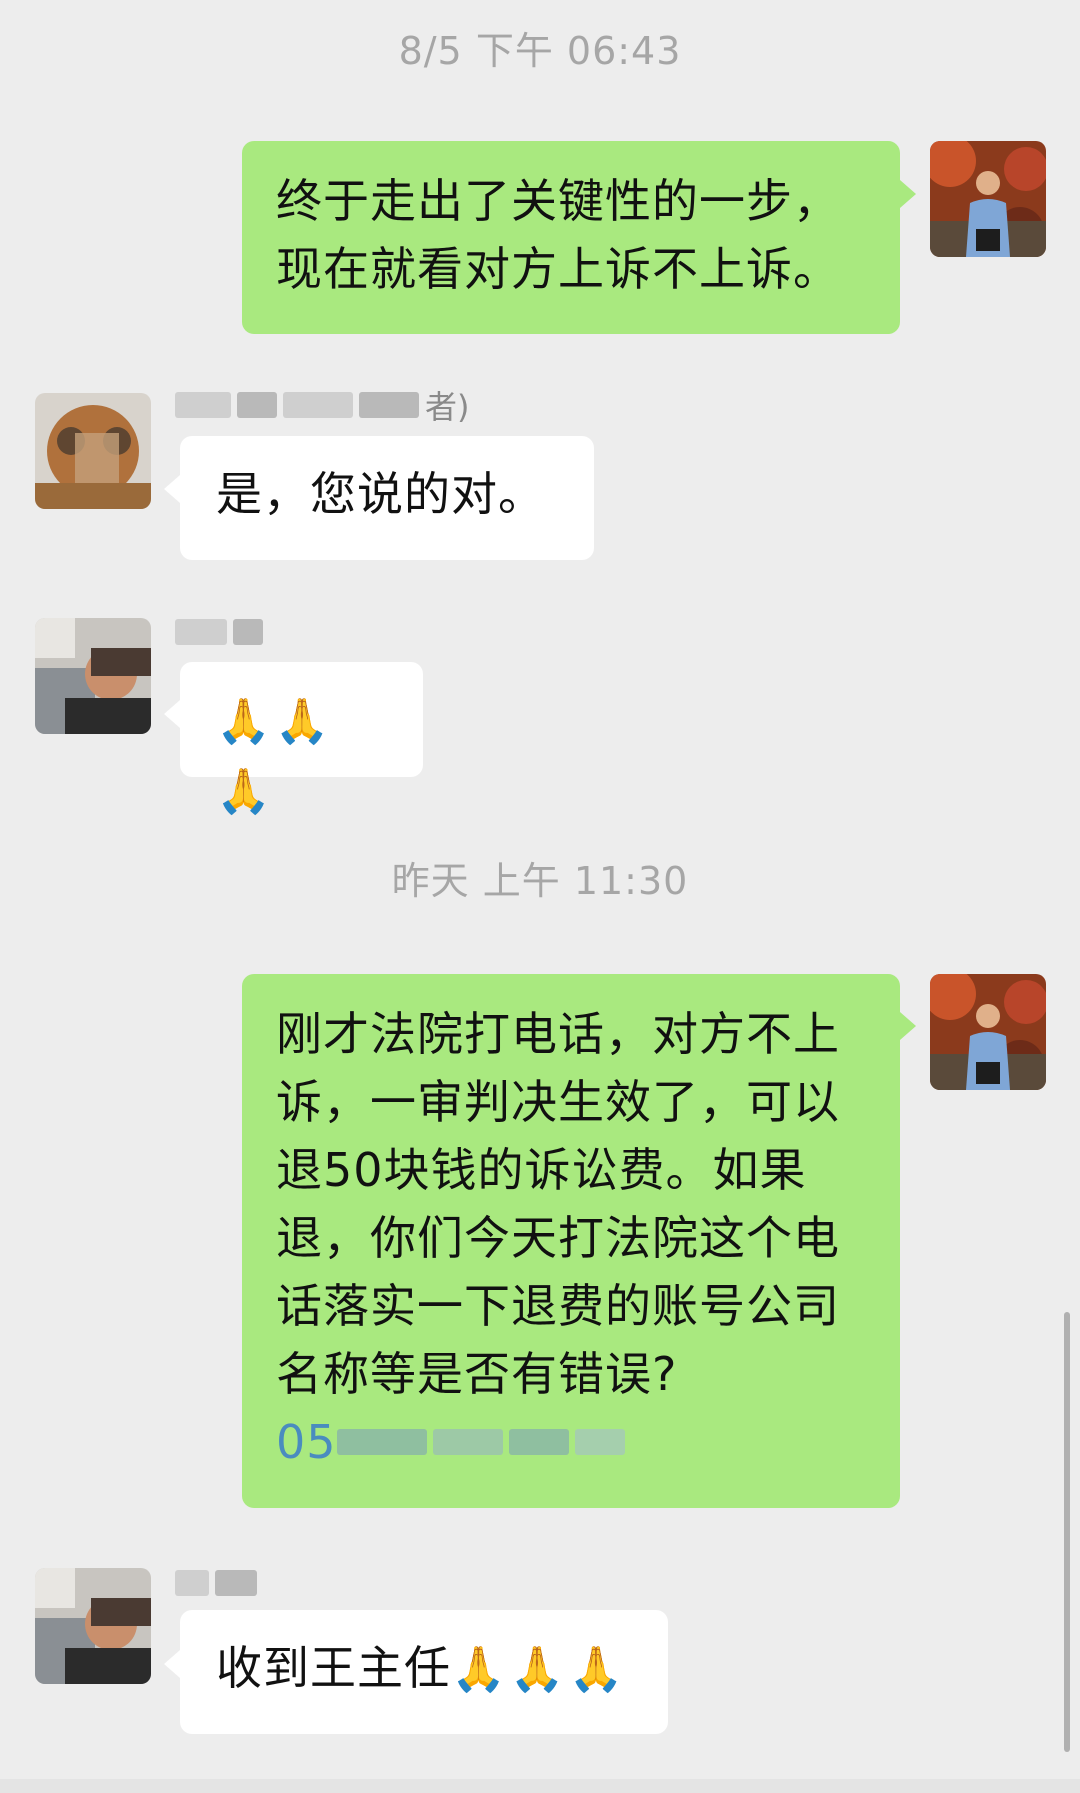 This screenshot has width=1080, height=1793. I want to click on scrollbar, so click(1067, 1532).